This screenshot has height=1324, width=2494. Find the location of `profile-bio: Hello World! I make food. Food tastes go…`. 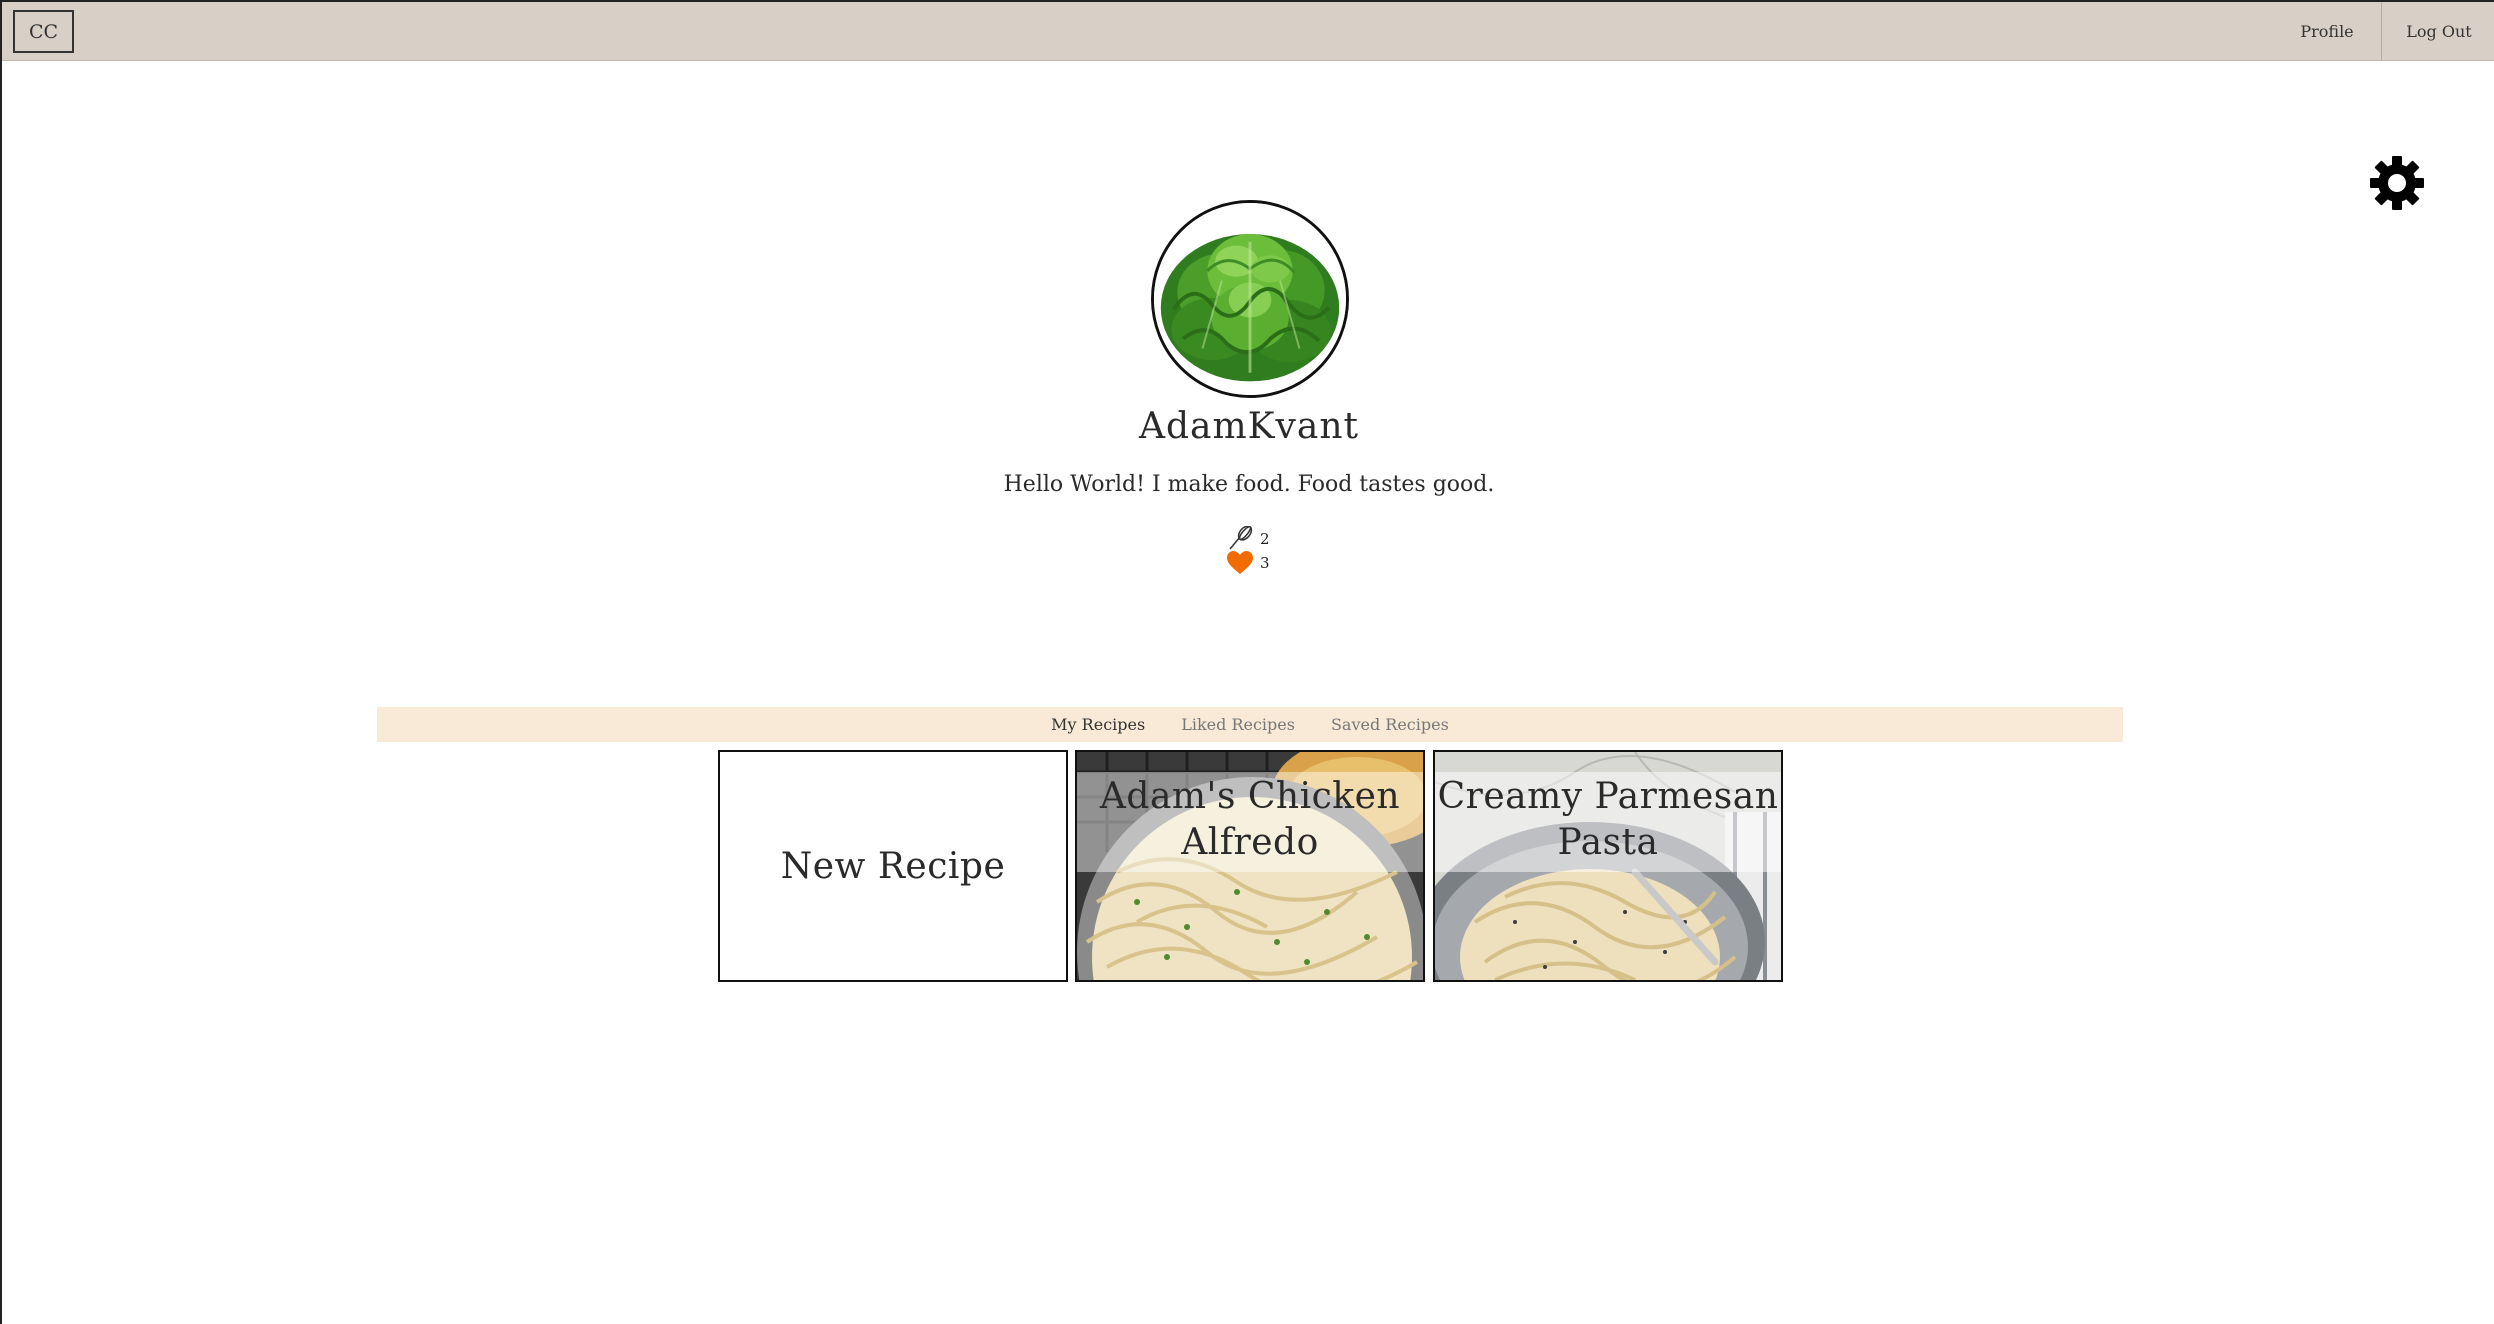

profile-bio: Hello World! I make food. Food tastes go… is located at coordinates (1249, 484).